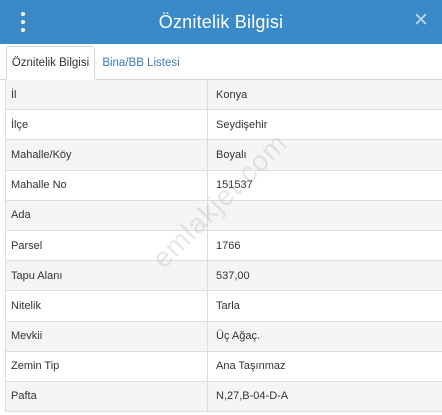 This screenshot has height=415, width=442. Describe the element at coordinates (107, 276) in the screenshot. I see `row-label: Tapu Alanı` at that location.